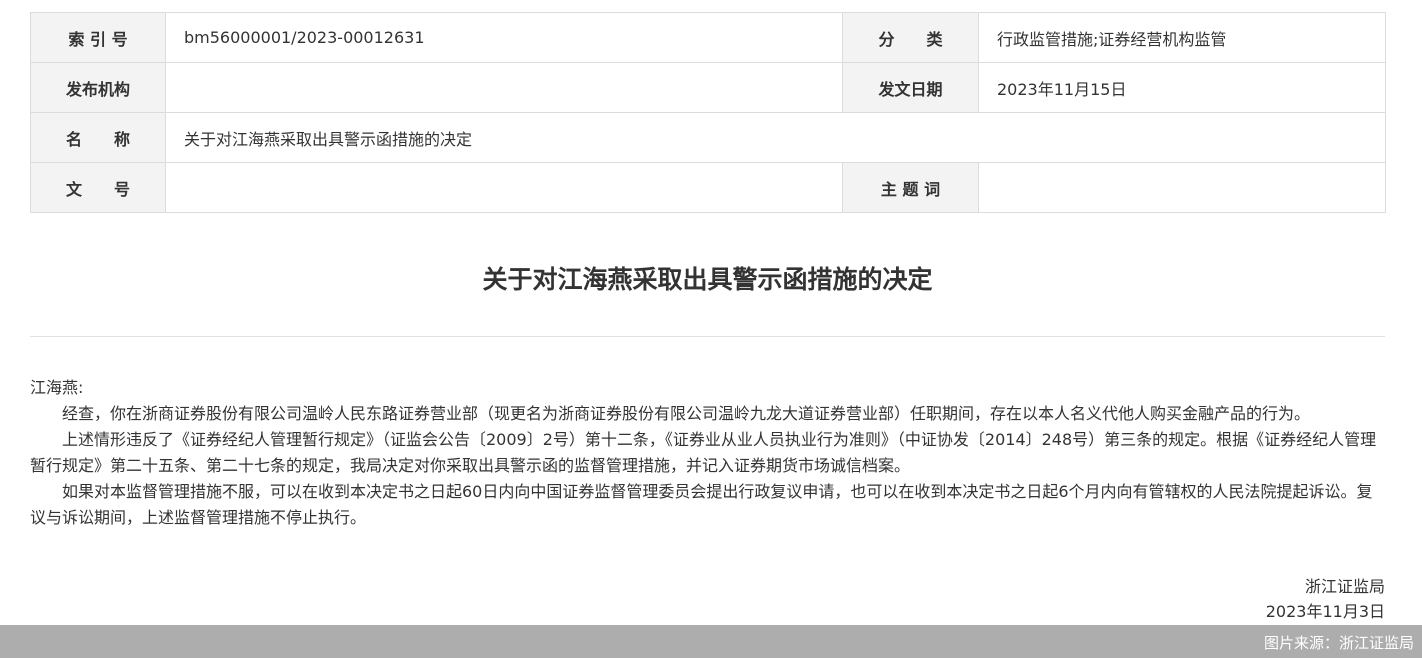 Image resolution: width=1422 pixels, height=658 pixels. What do you see at coordinates (1344, 586) in the screenshot?
I see `signer: 浙江证监局` at bounding box center [1344, 586].